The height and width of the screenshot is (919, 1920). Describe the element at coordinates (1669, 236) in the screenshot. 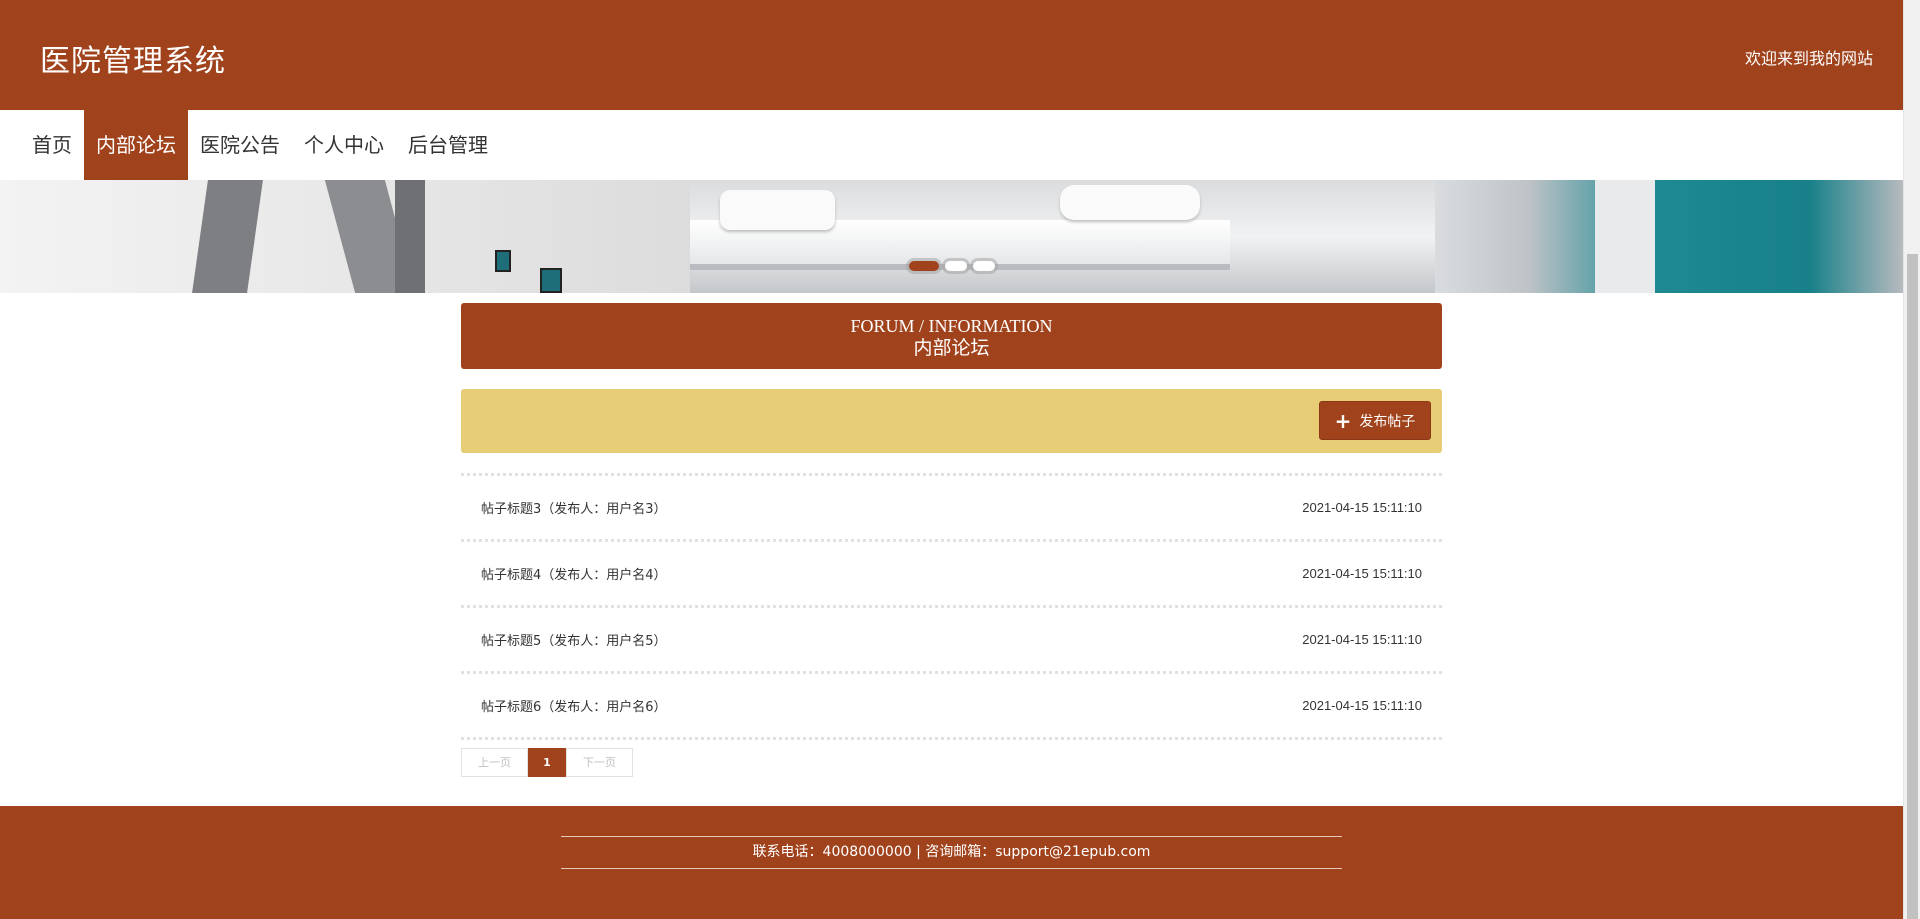

I see `banner-image-equipment` at that location.